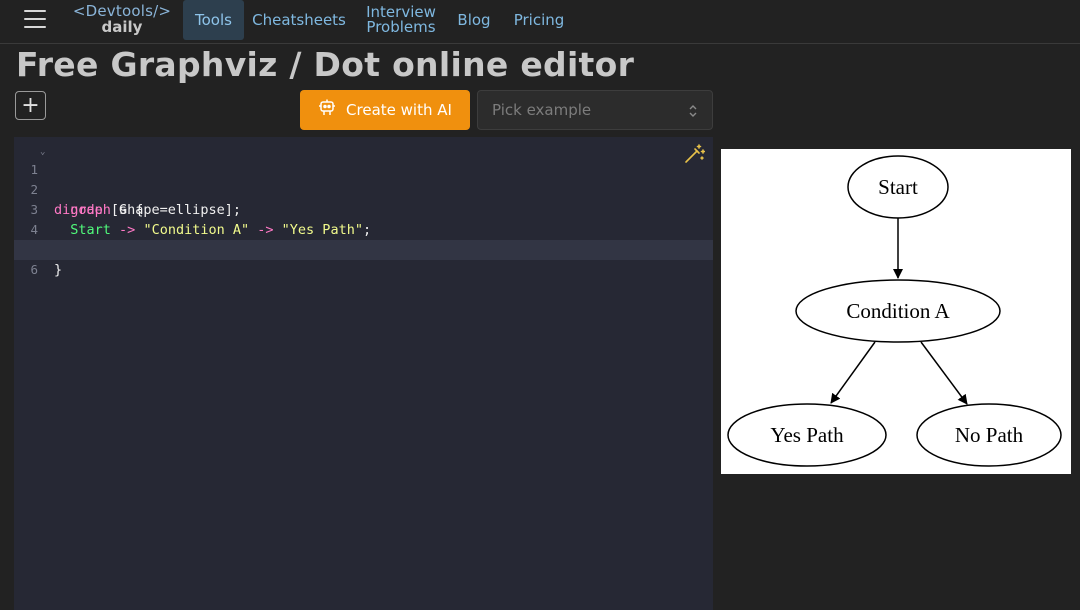 The width and height of the screenshot is (1080, 610). I want to click on logo-text-line1: <Devtools/>, so click(122, 11).